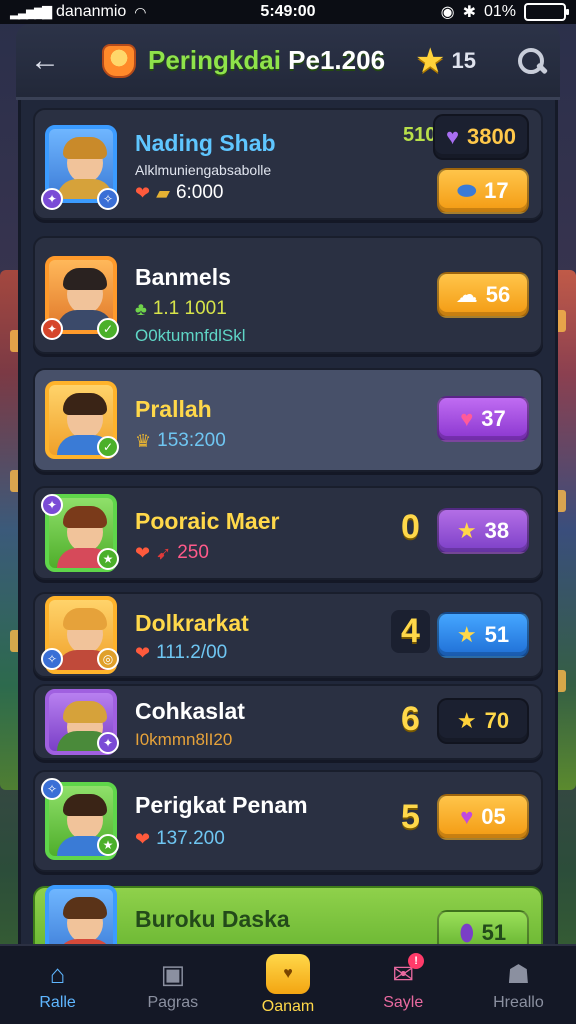 This screenshot has height=1024, width=576. Describe the element at coordinates (447, 12) in the screenshot. I see `location-icon: ◉` at that location.